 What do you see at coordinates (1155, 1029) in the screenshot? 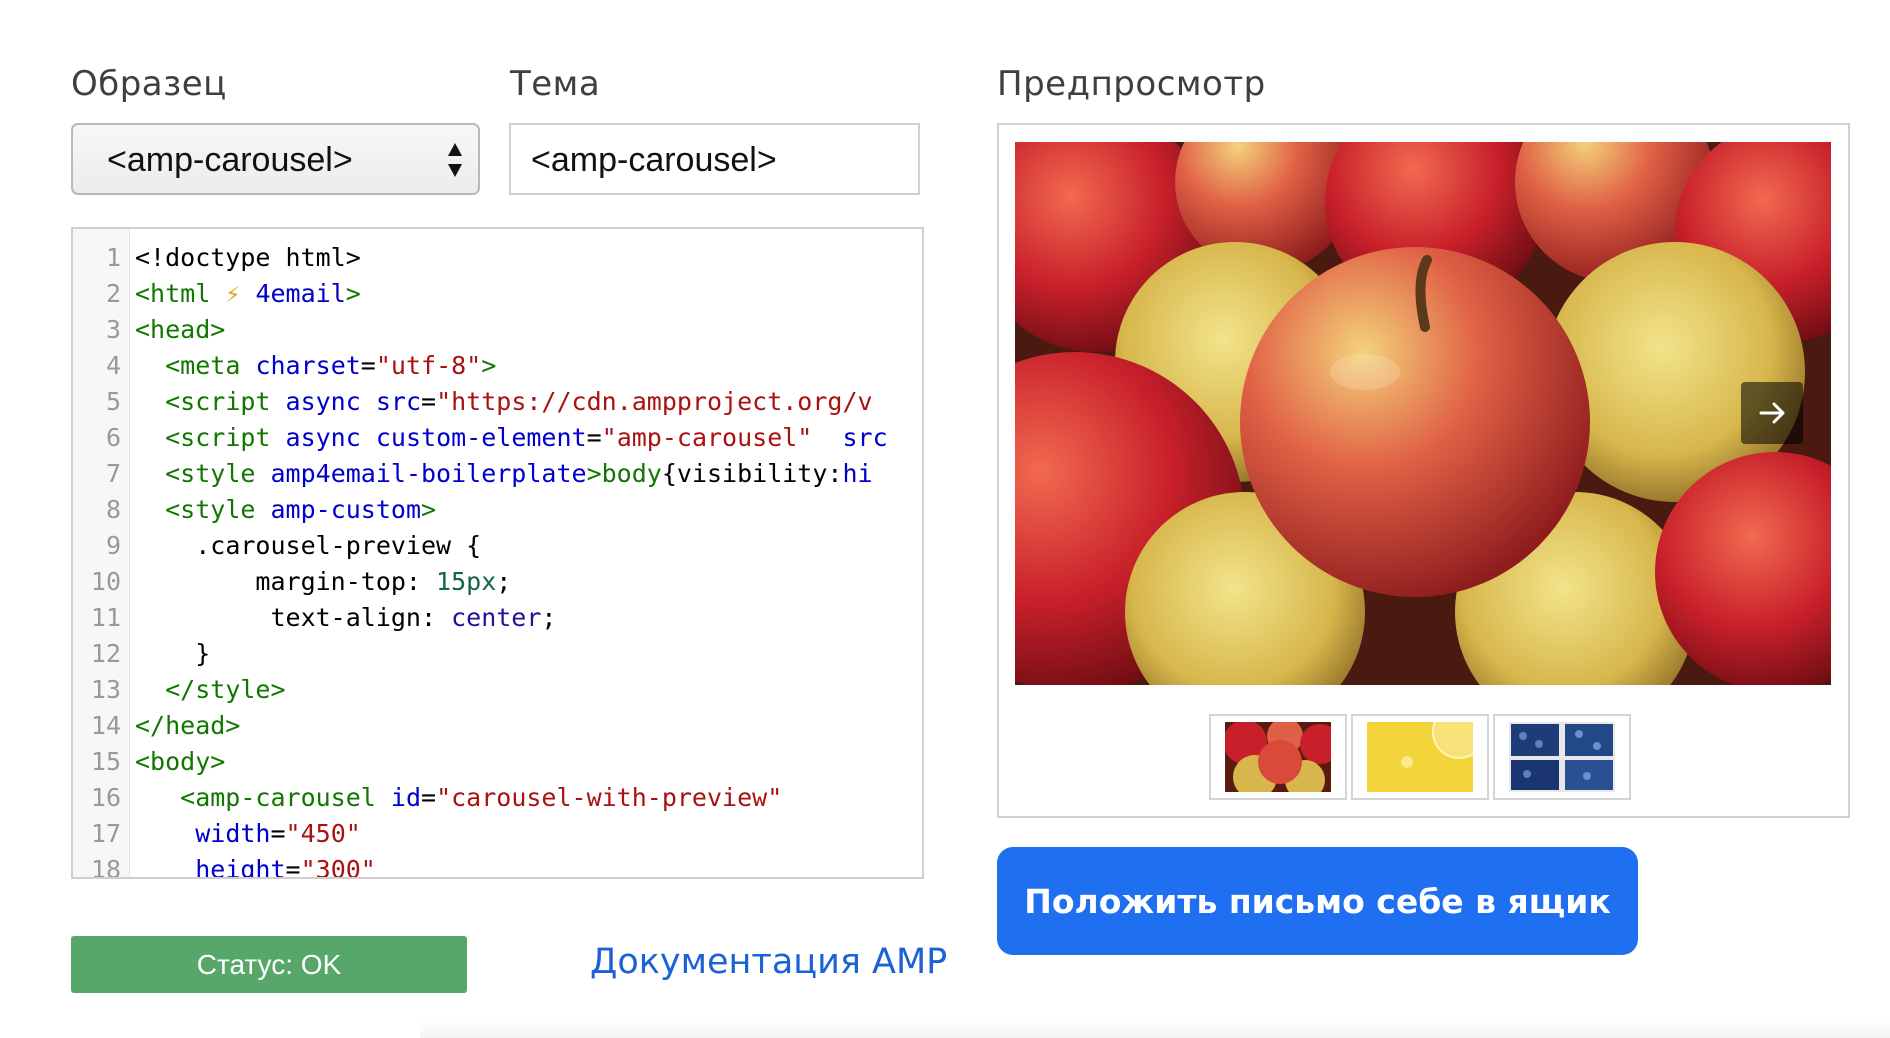
I see `bottom-divider` at bounding box center [1155, 1029].